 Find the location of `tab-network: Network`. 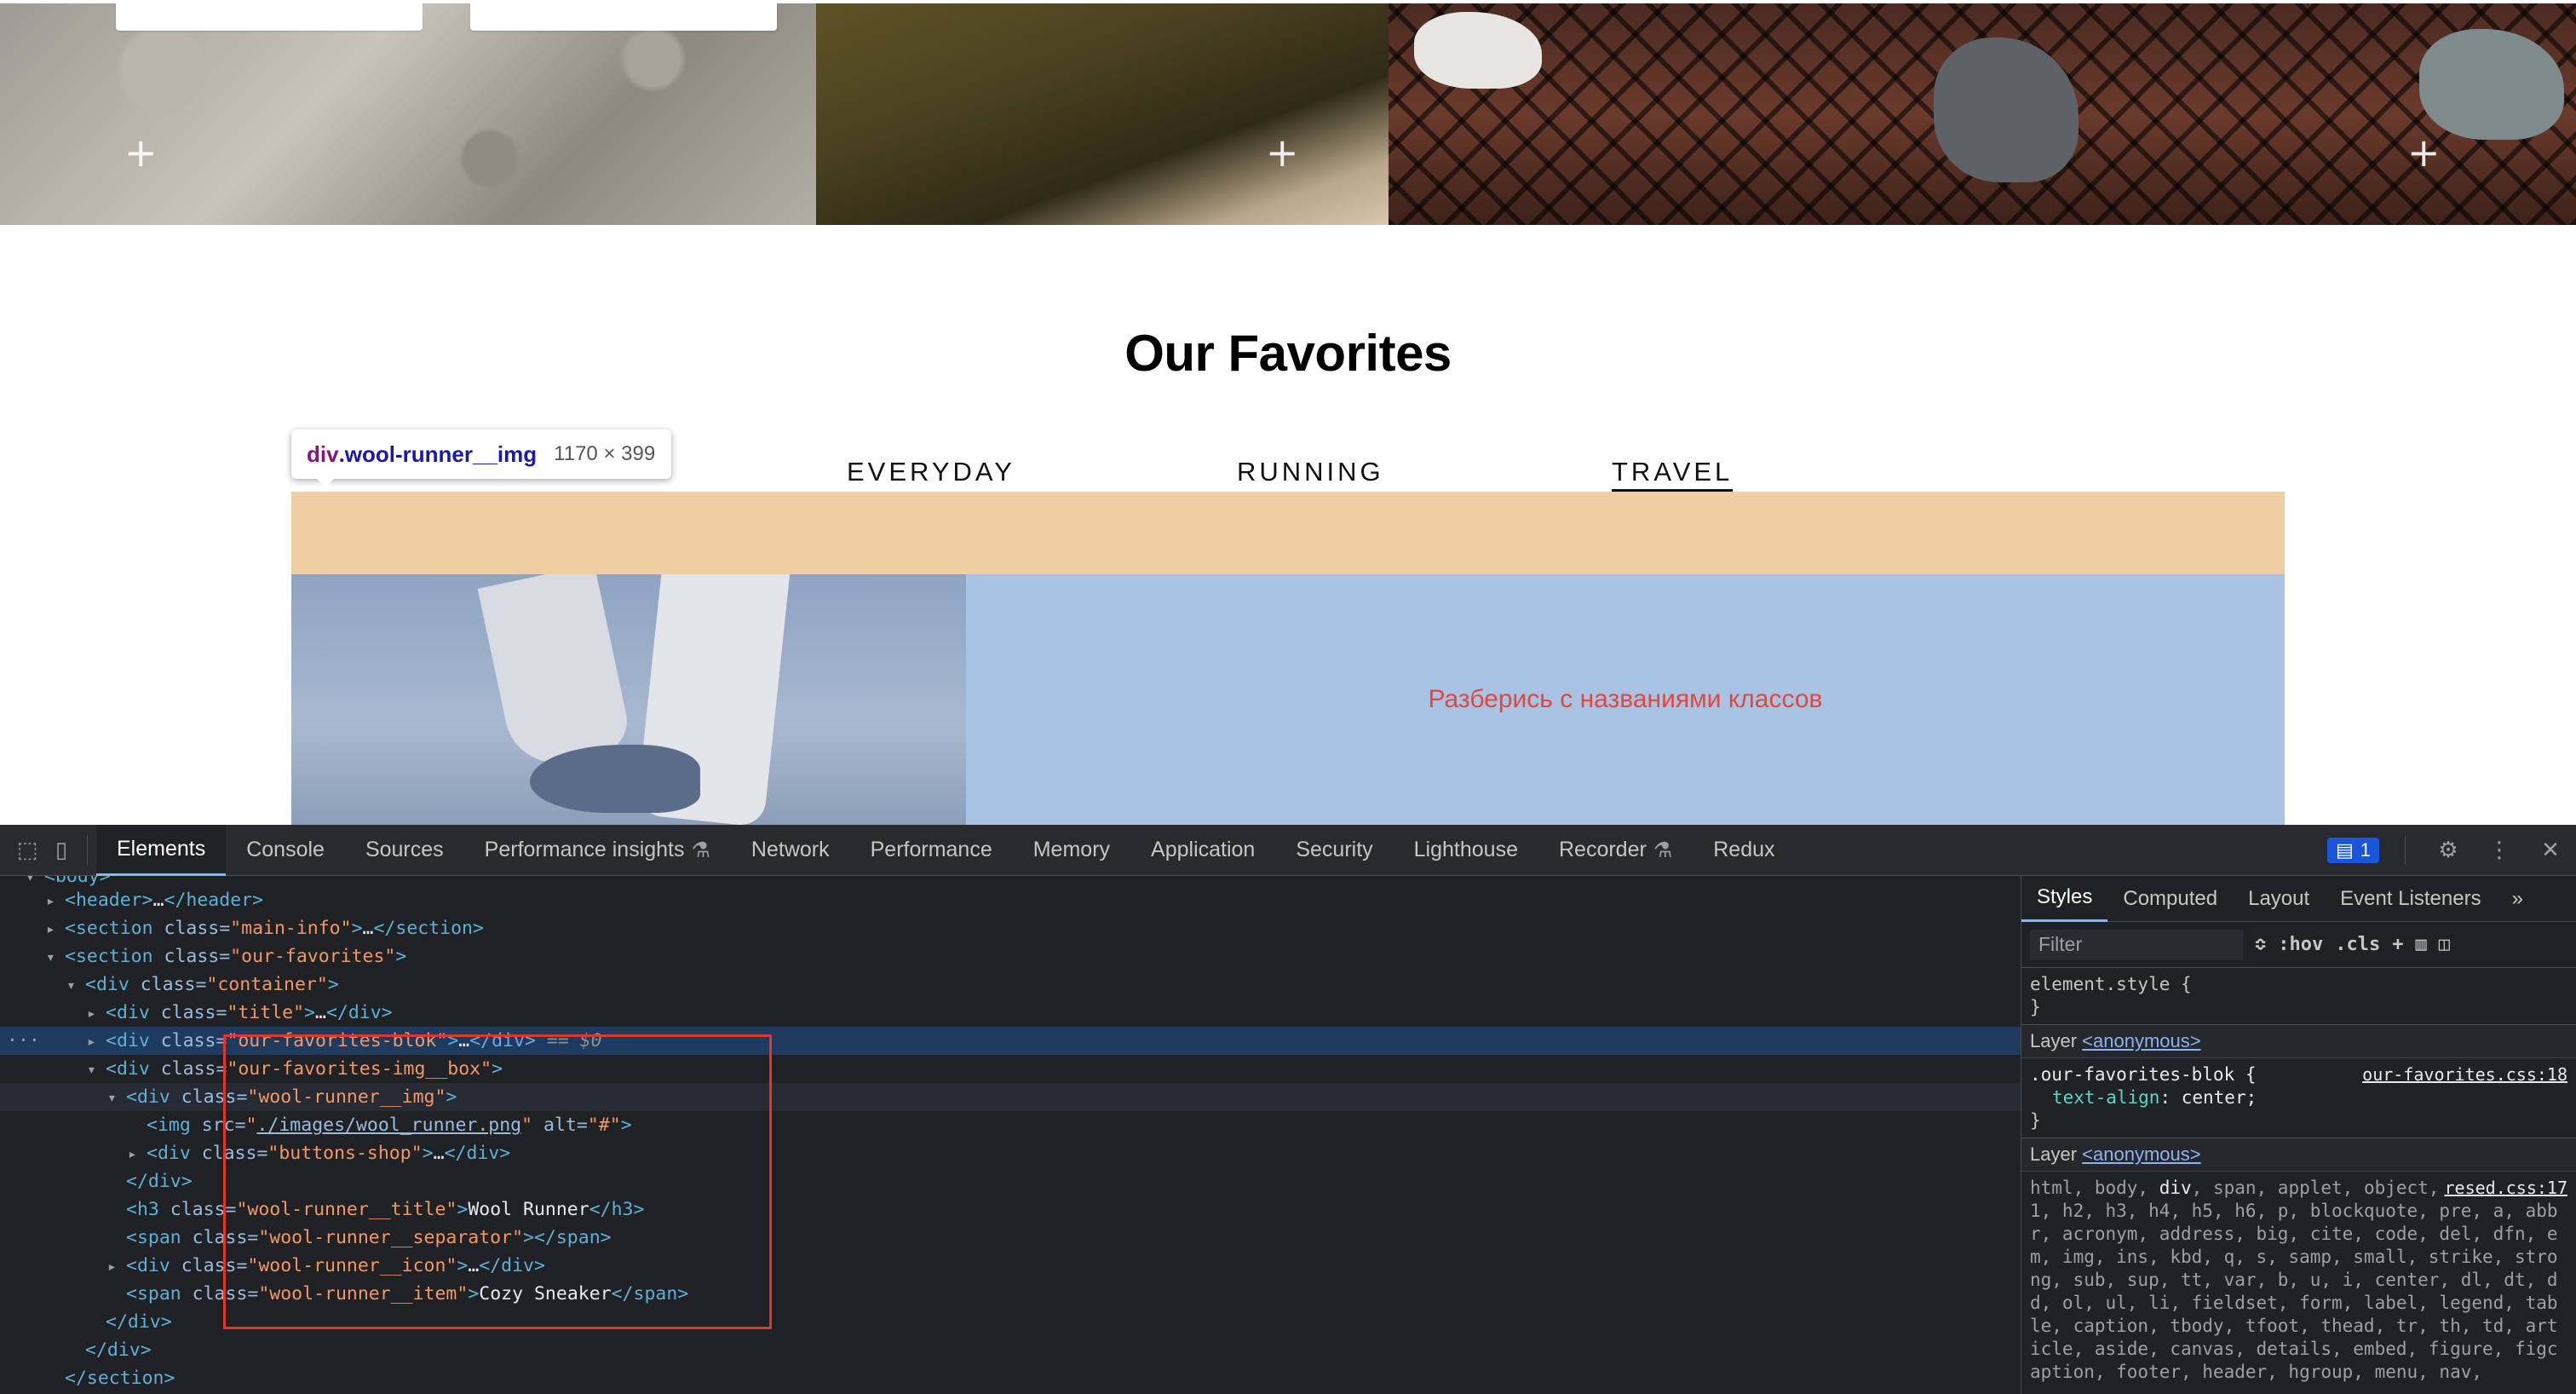

tab-network: Network is located at coordinates (790, 850).